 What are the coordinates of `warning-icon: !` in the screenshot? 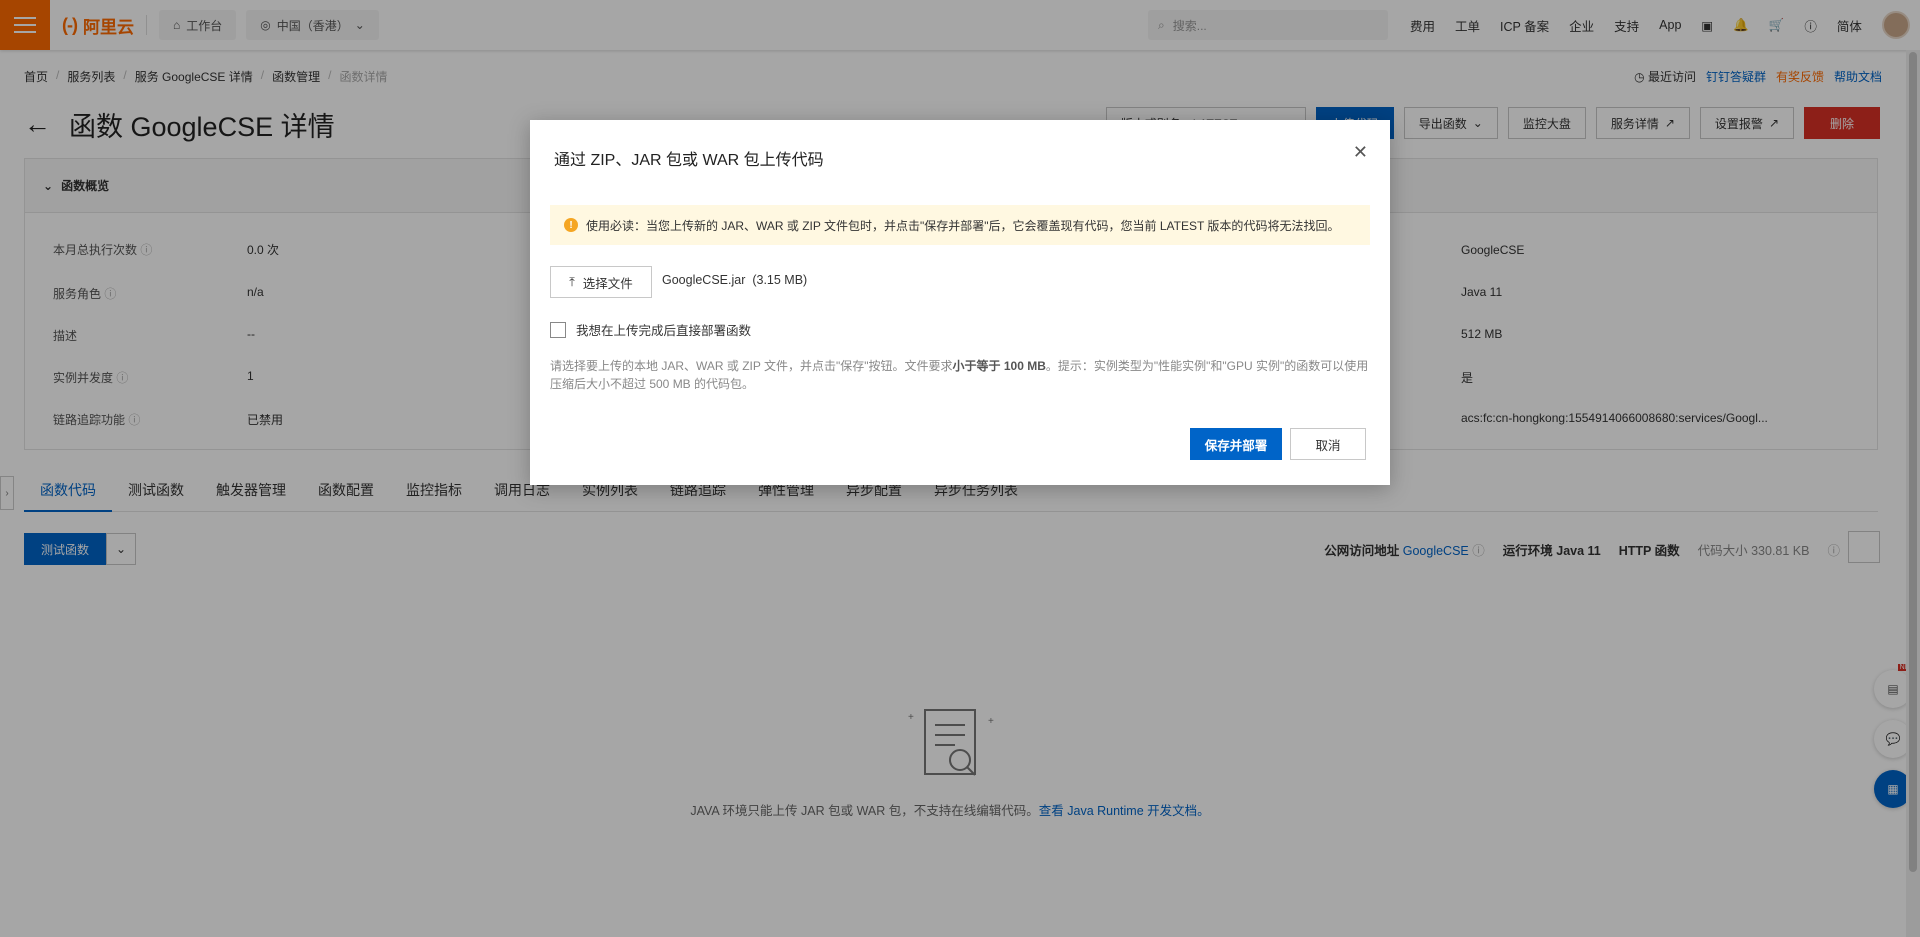 It's located at (571, 225).